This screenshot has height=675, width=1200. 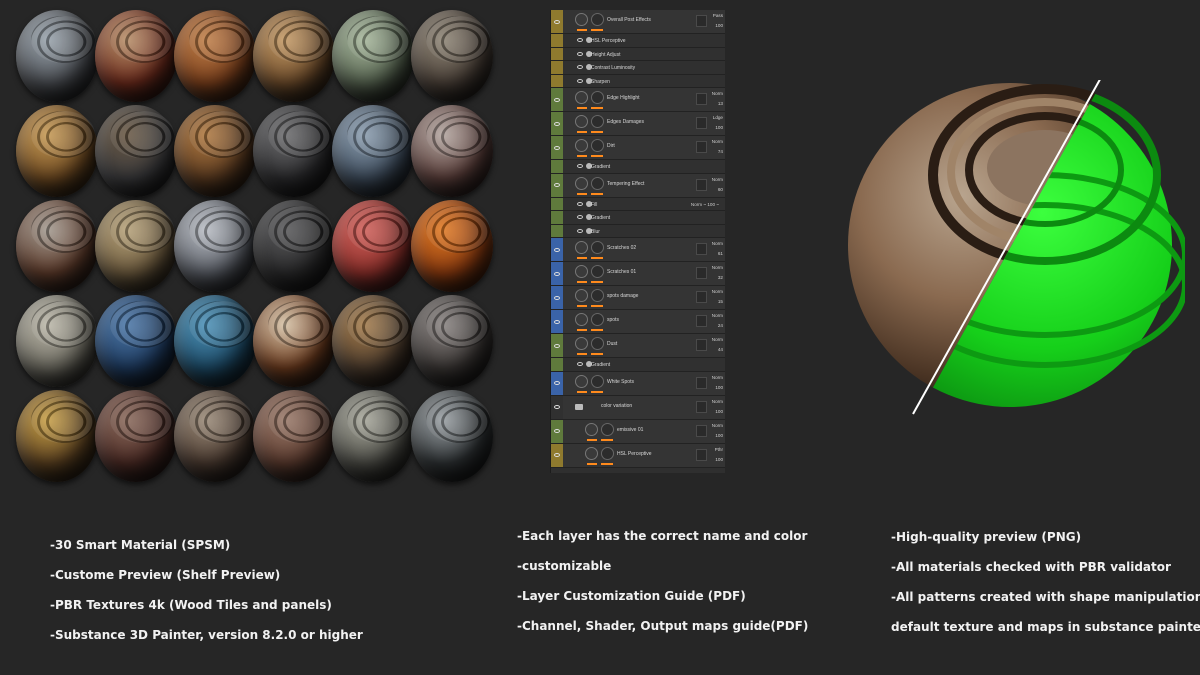 I want to click on layer-row: HSL Perceptive Pthr 100, so click(x=638, y=455).